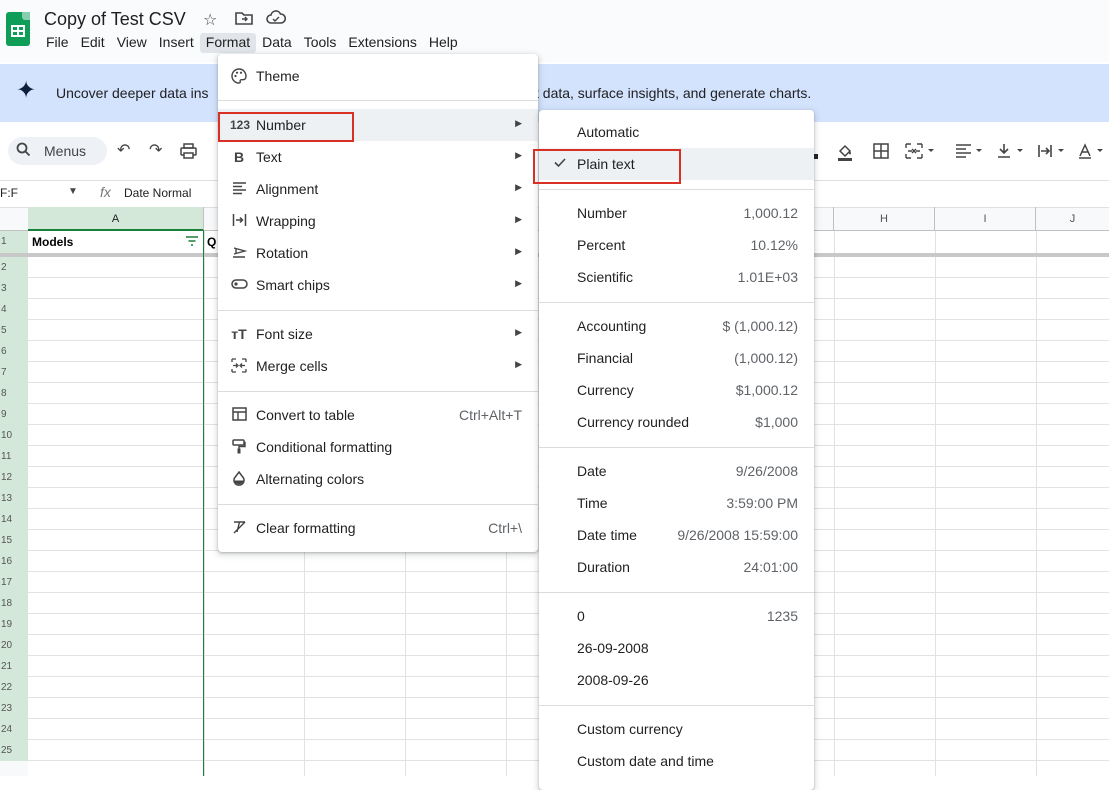 This screenshot has width=1109, height=790. Describe the element at coordinates (1011, 153) in the screenshot. I see `vertical-align-icon` at that location.